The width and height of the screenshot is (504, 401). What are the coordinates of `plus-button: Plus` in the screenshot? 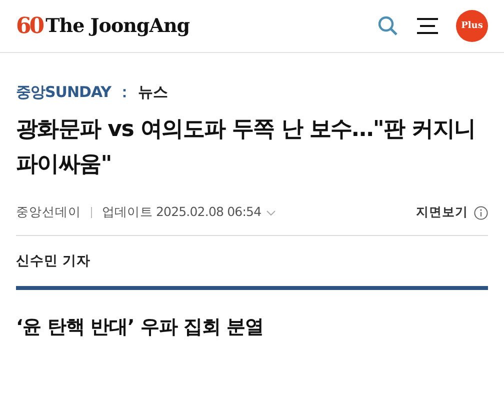 It's located at (472, 26).